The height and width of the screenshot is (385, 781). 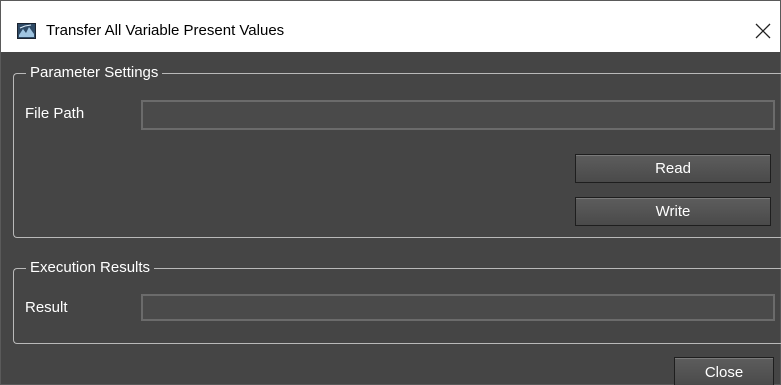 I want to click on file-path-field, so click(x=458, y=115).